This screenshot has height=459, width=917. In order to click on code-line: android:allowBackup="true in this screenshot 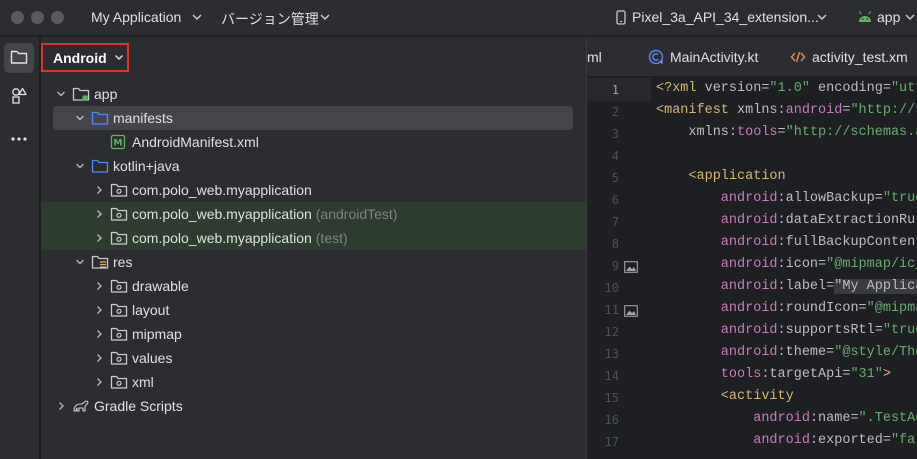, I will do `click(786, 198)`.